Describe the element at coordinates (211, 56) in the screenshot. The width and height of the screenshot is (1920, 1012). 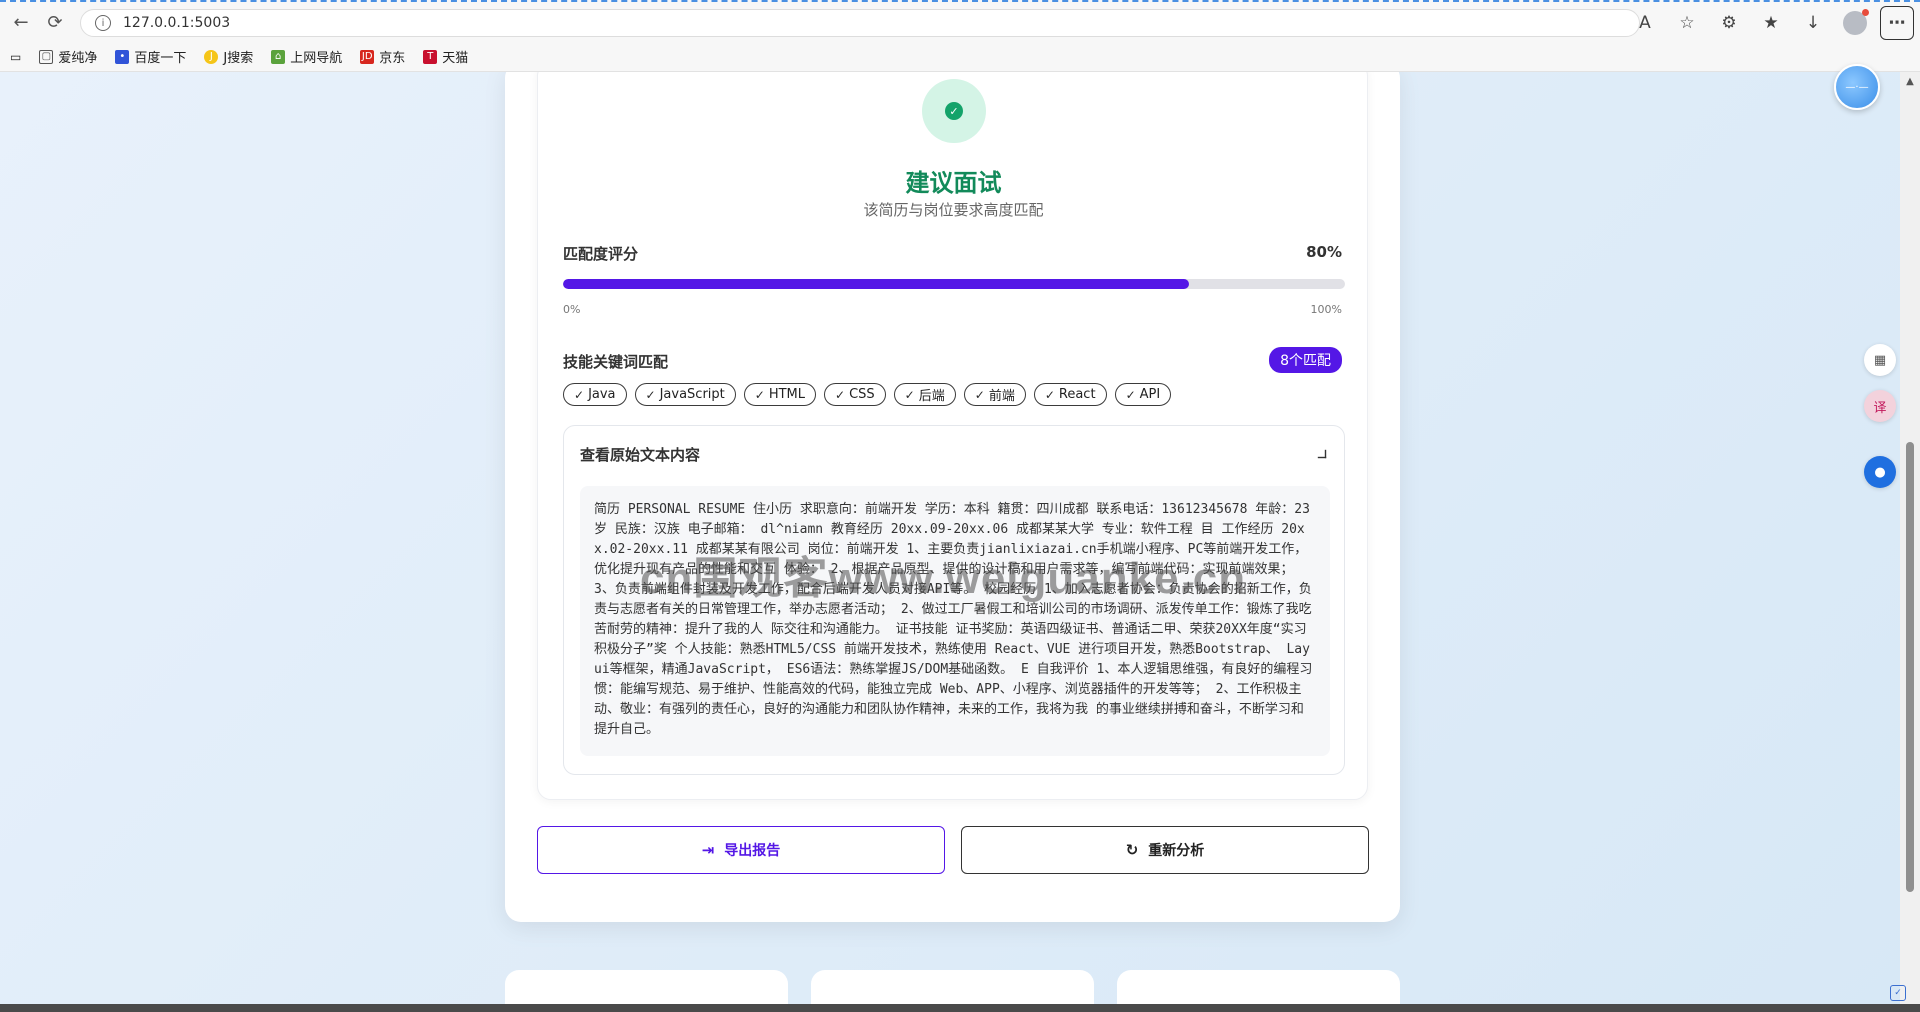
I see `search-logo-icon: J` at that location.